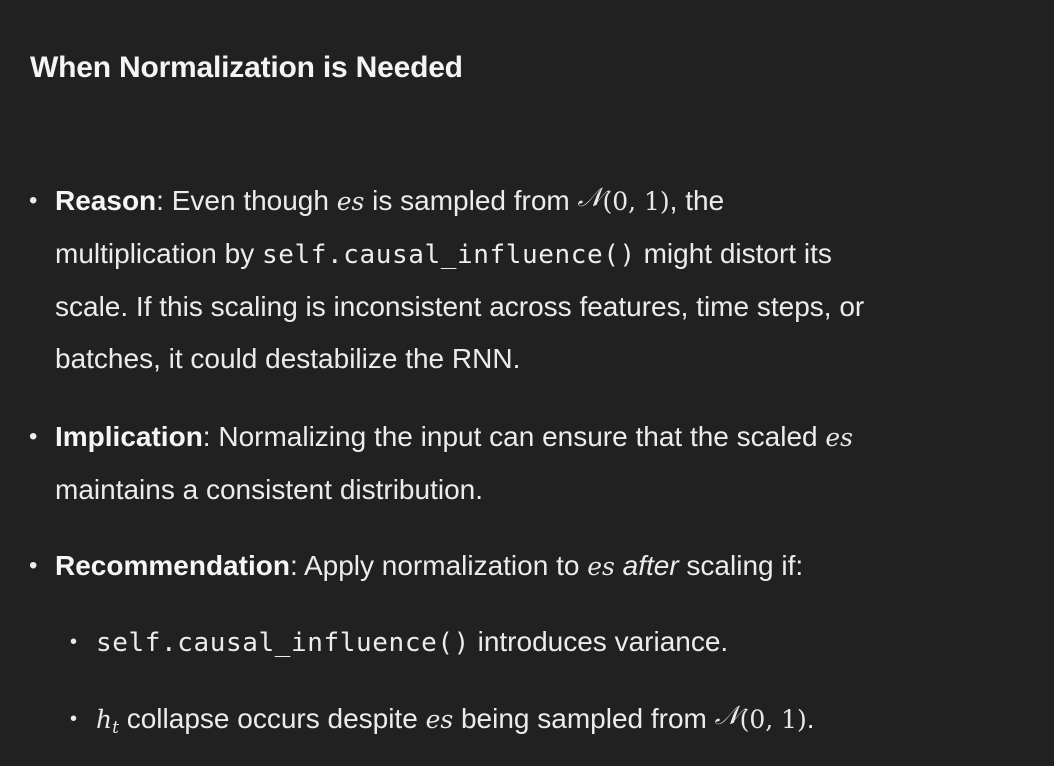 This screenshot has height=766, width=1054. I want to click on emphasis-after: after, so click(650, 565).